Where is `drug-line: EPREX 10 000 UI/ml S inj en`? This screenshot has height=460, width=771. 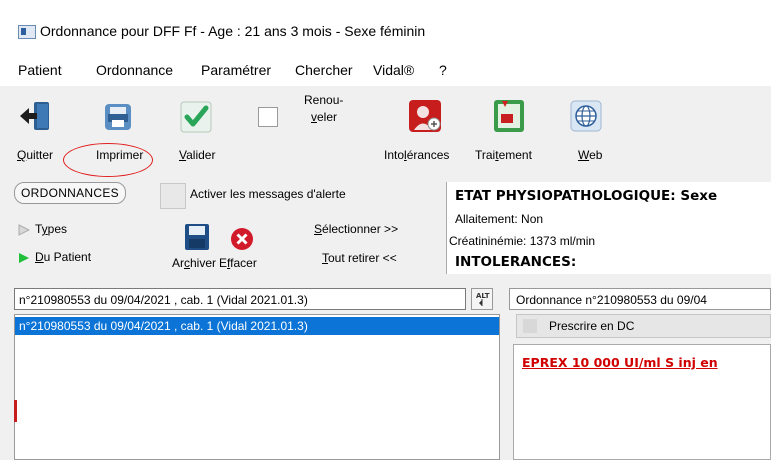
drug-line: EPREX 10 000 UI/ml S inj en is located at coordinates (620, 362).